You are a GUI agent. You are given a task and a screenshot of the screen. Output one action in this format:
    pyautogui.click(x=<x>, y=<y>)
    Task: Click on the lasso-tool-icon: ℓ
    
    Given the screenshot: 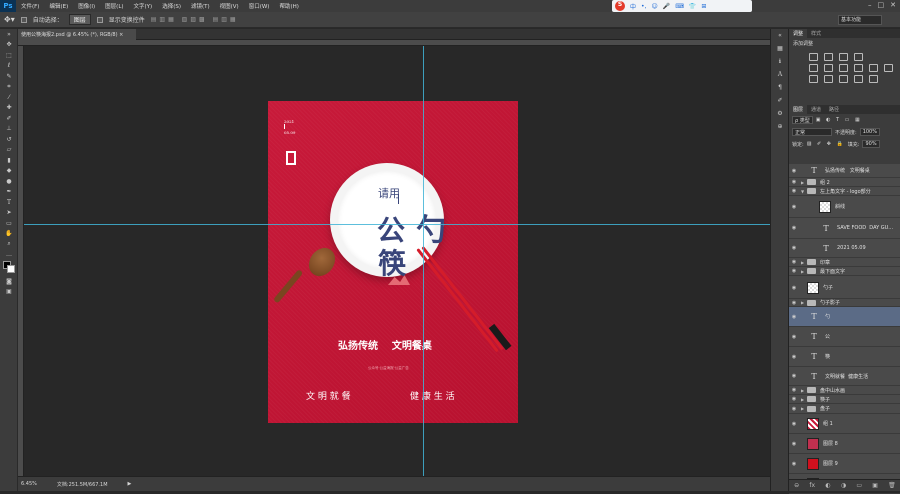 What is the action you would take?
    pyautogui.click(x=9, y=66)
    